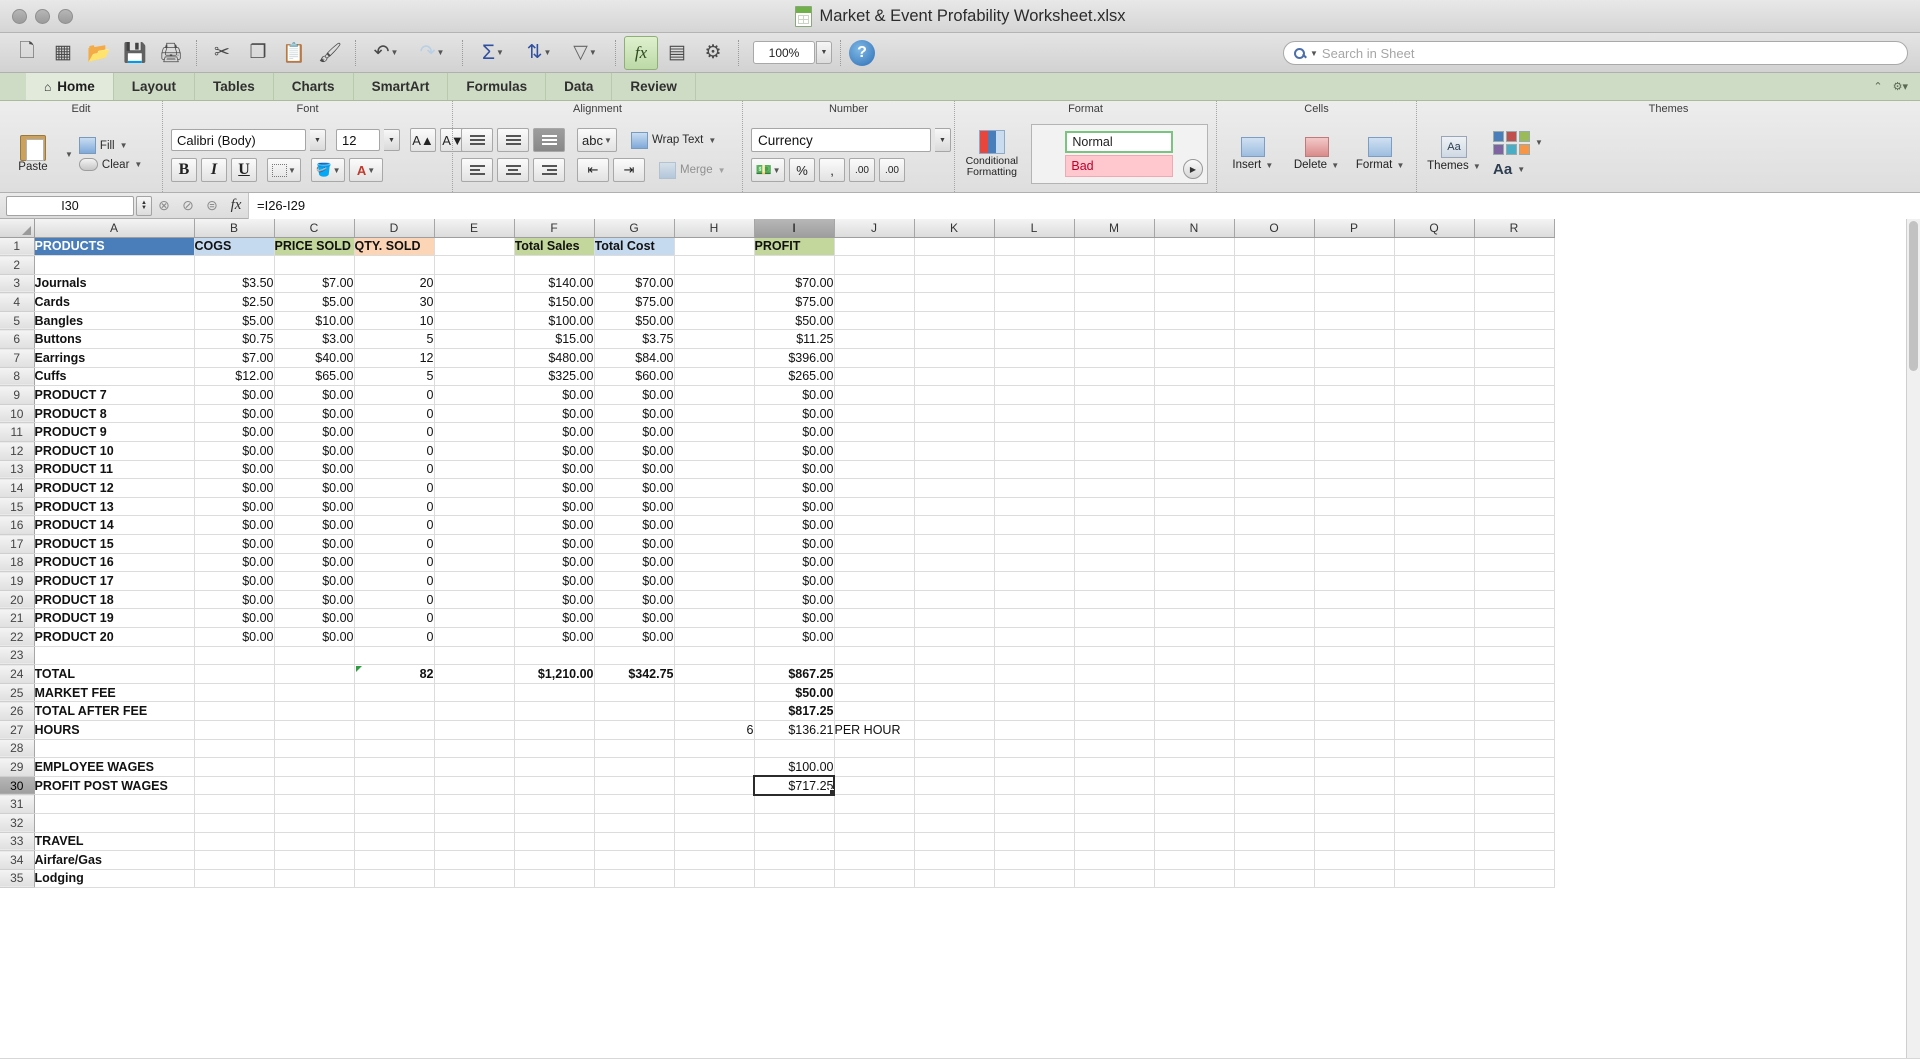 This screenshot has height=1059, width=1920. What do you see at coordinates (597, 140) in the screenshot?
I see `orientation-button: abc ▼` at bounding box center [597, 140].